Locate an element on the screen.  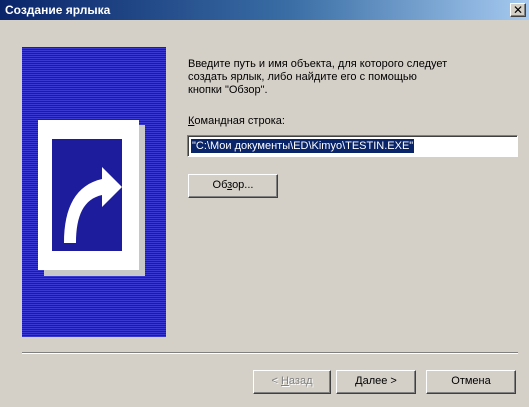
command-line-label-rest: омандная строка: is located at coordinates (239, 121).